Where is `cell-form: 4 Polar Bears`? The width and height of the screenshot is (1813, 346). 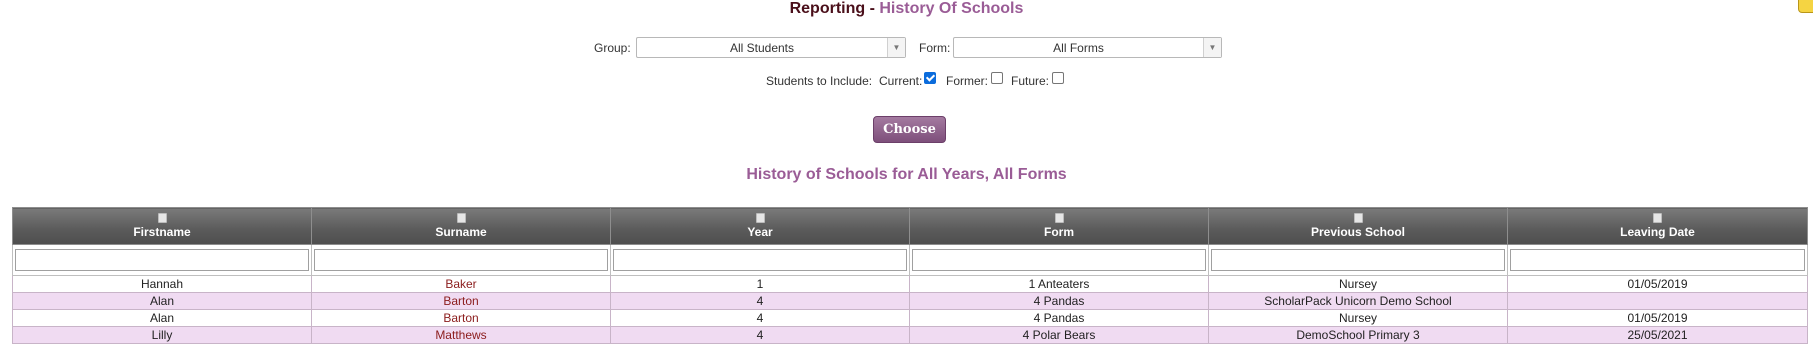
cell-form: 4 Polar Bears is located at coordinates (1059, 335).